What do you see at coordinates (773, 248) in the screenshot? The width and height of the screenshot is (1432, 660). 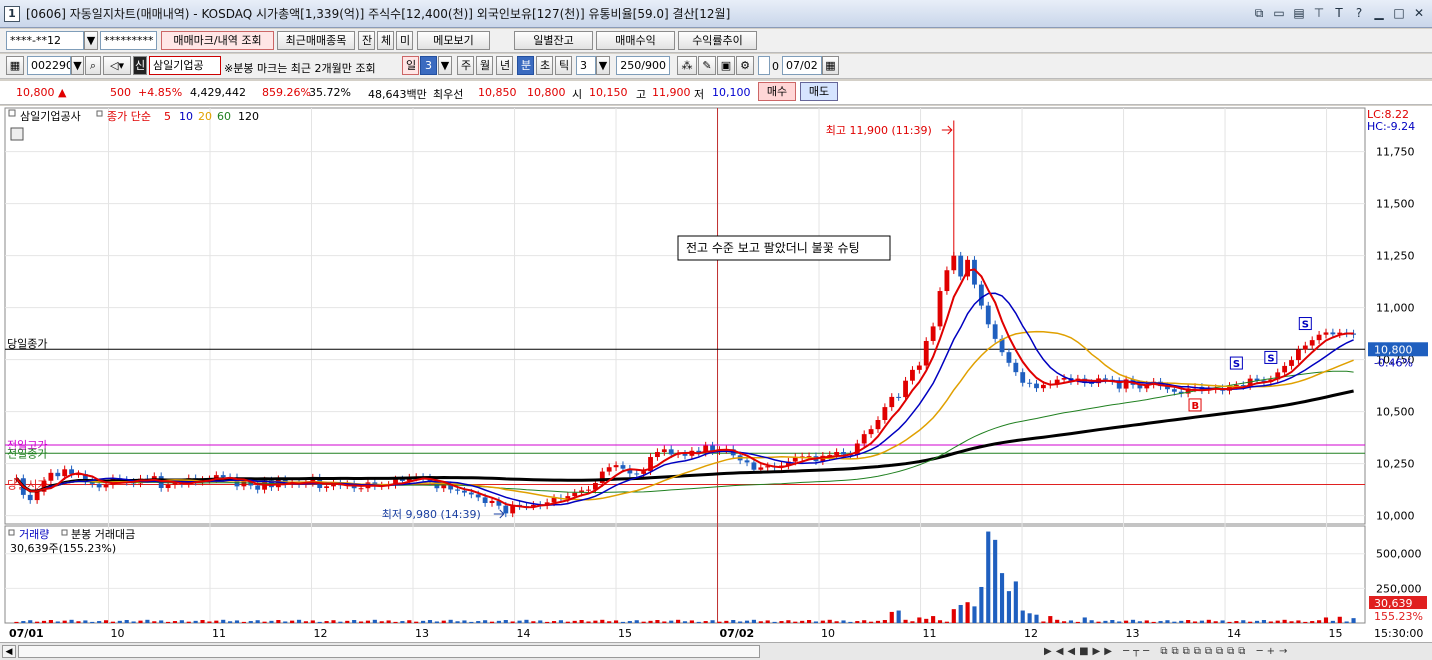 I see `annotation-text: 전고 수준 보고 팔았더니 불꽃 슈팅` at bounding box center [773, 248].